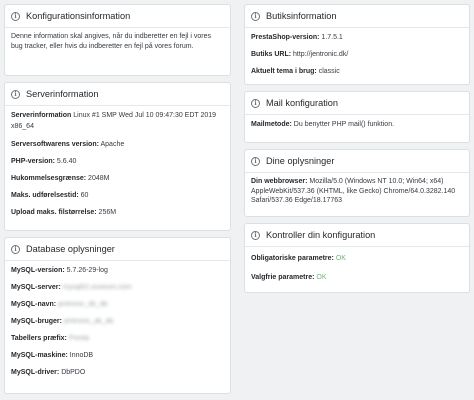  I want to click on info-row-mysql-user: MySQL-bruger: jentronic_dk_db, so click(117, 321).